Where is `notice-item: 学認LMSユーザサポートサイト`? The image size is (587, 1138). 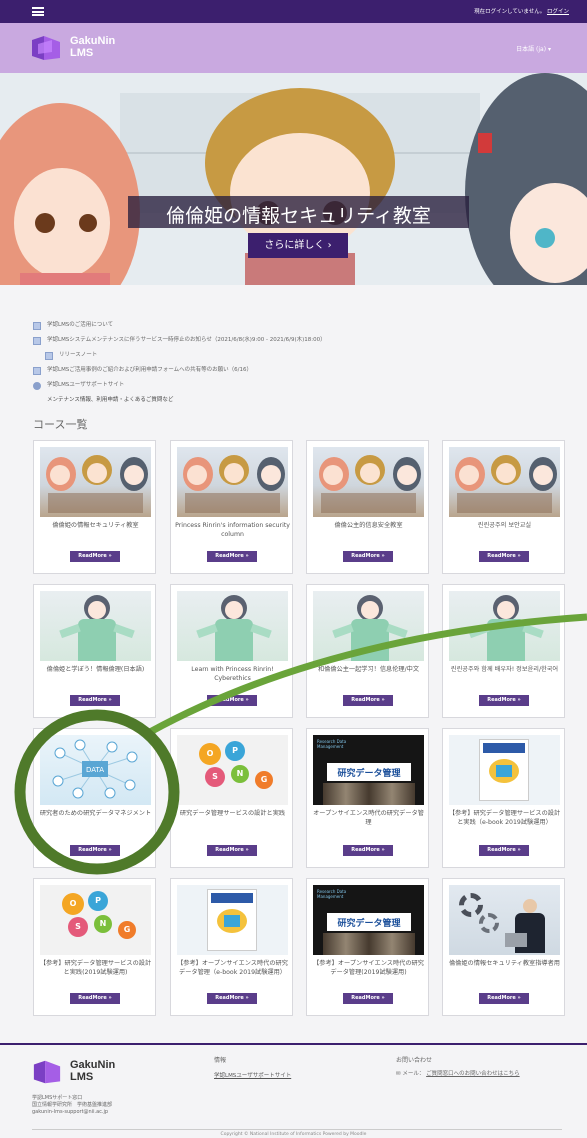
notice-item: 学認LMSユーザサポートサイト is located at coordinates (298, 385).